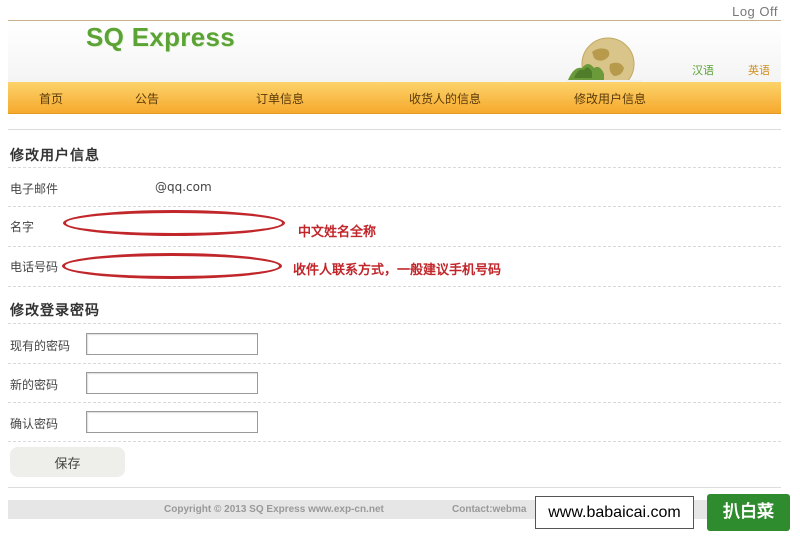 This screenshot has height=536, width=800. What do you see at coordinates (67, 462) in the screenshot?
I see `save-button: 保存` at bounding box center [67, 462].